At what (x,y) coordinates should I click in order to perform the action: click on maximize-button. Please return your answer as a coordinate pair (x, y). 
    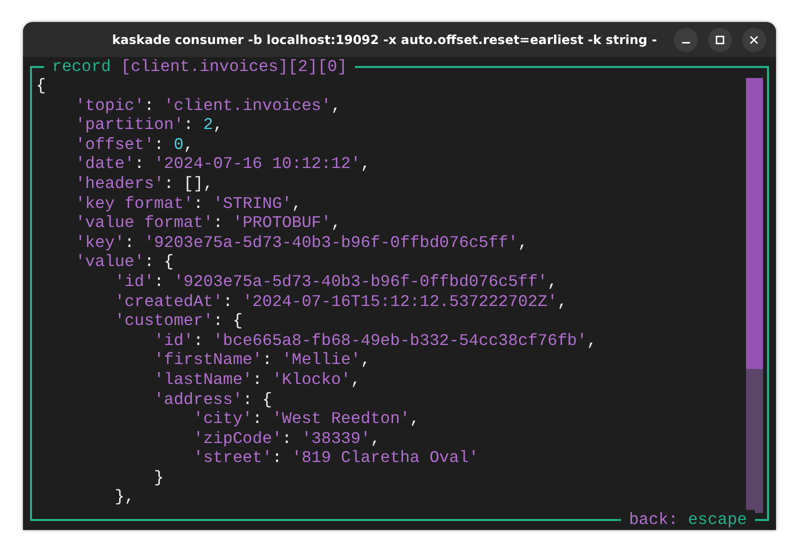
    Looking at the image, I should click on (720, 40).